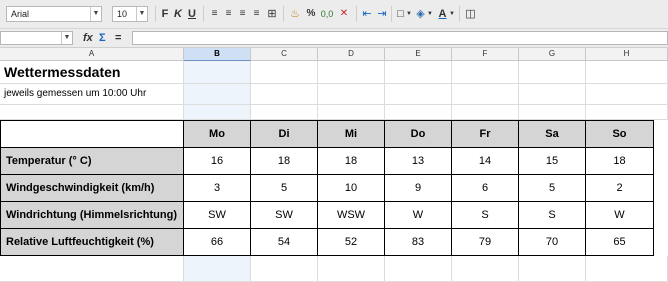 This screenshot has height=282, width=668. What do you see at coordinates (217, 242) in the screenshot?
I see `data-cell: 66` at bounding box center [217, 242].